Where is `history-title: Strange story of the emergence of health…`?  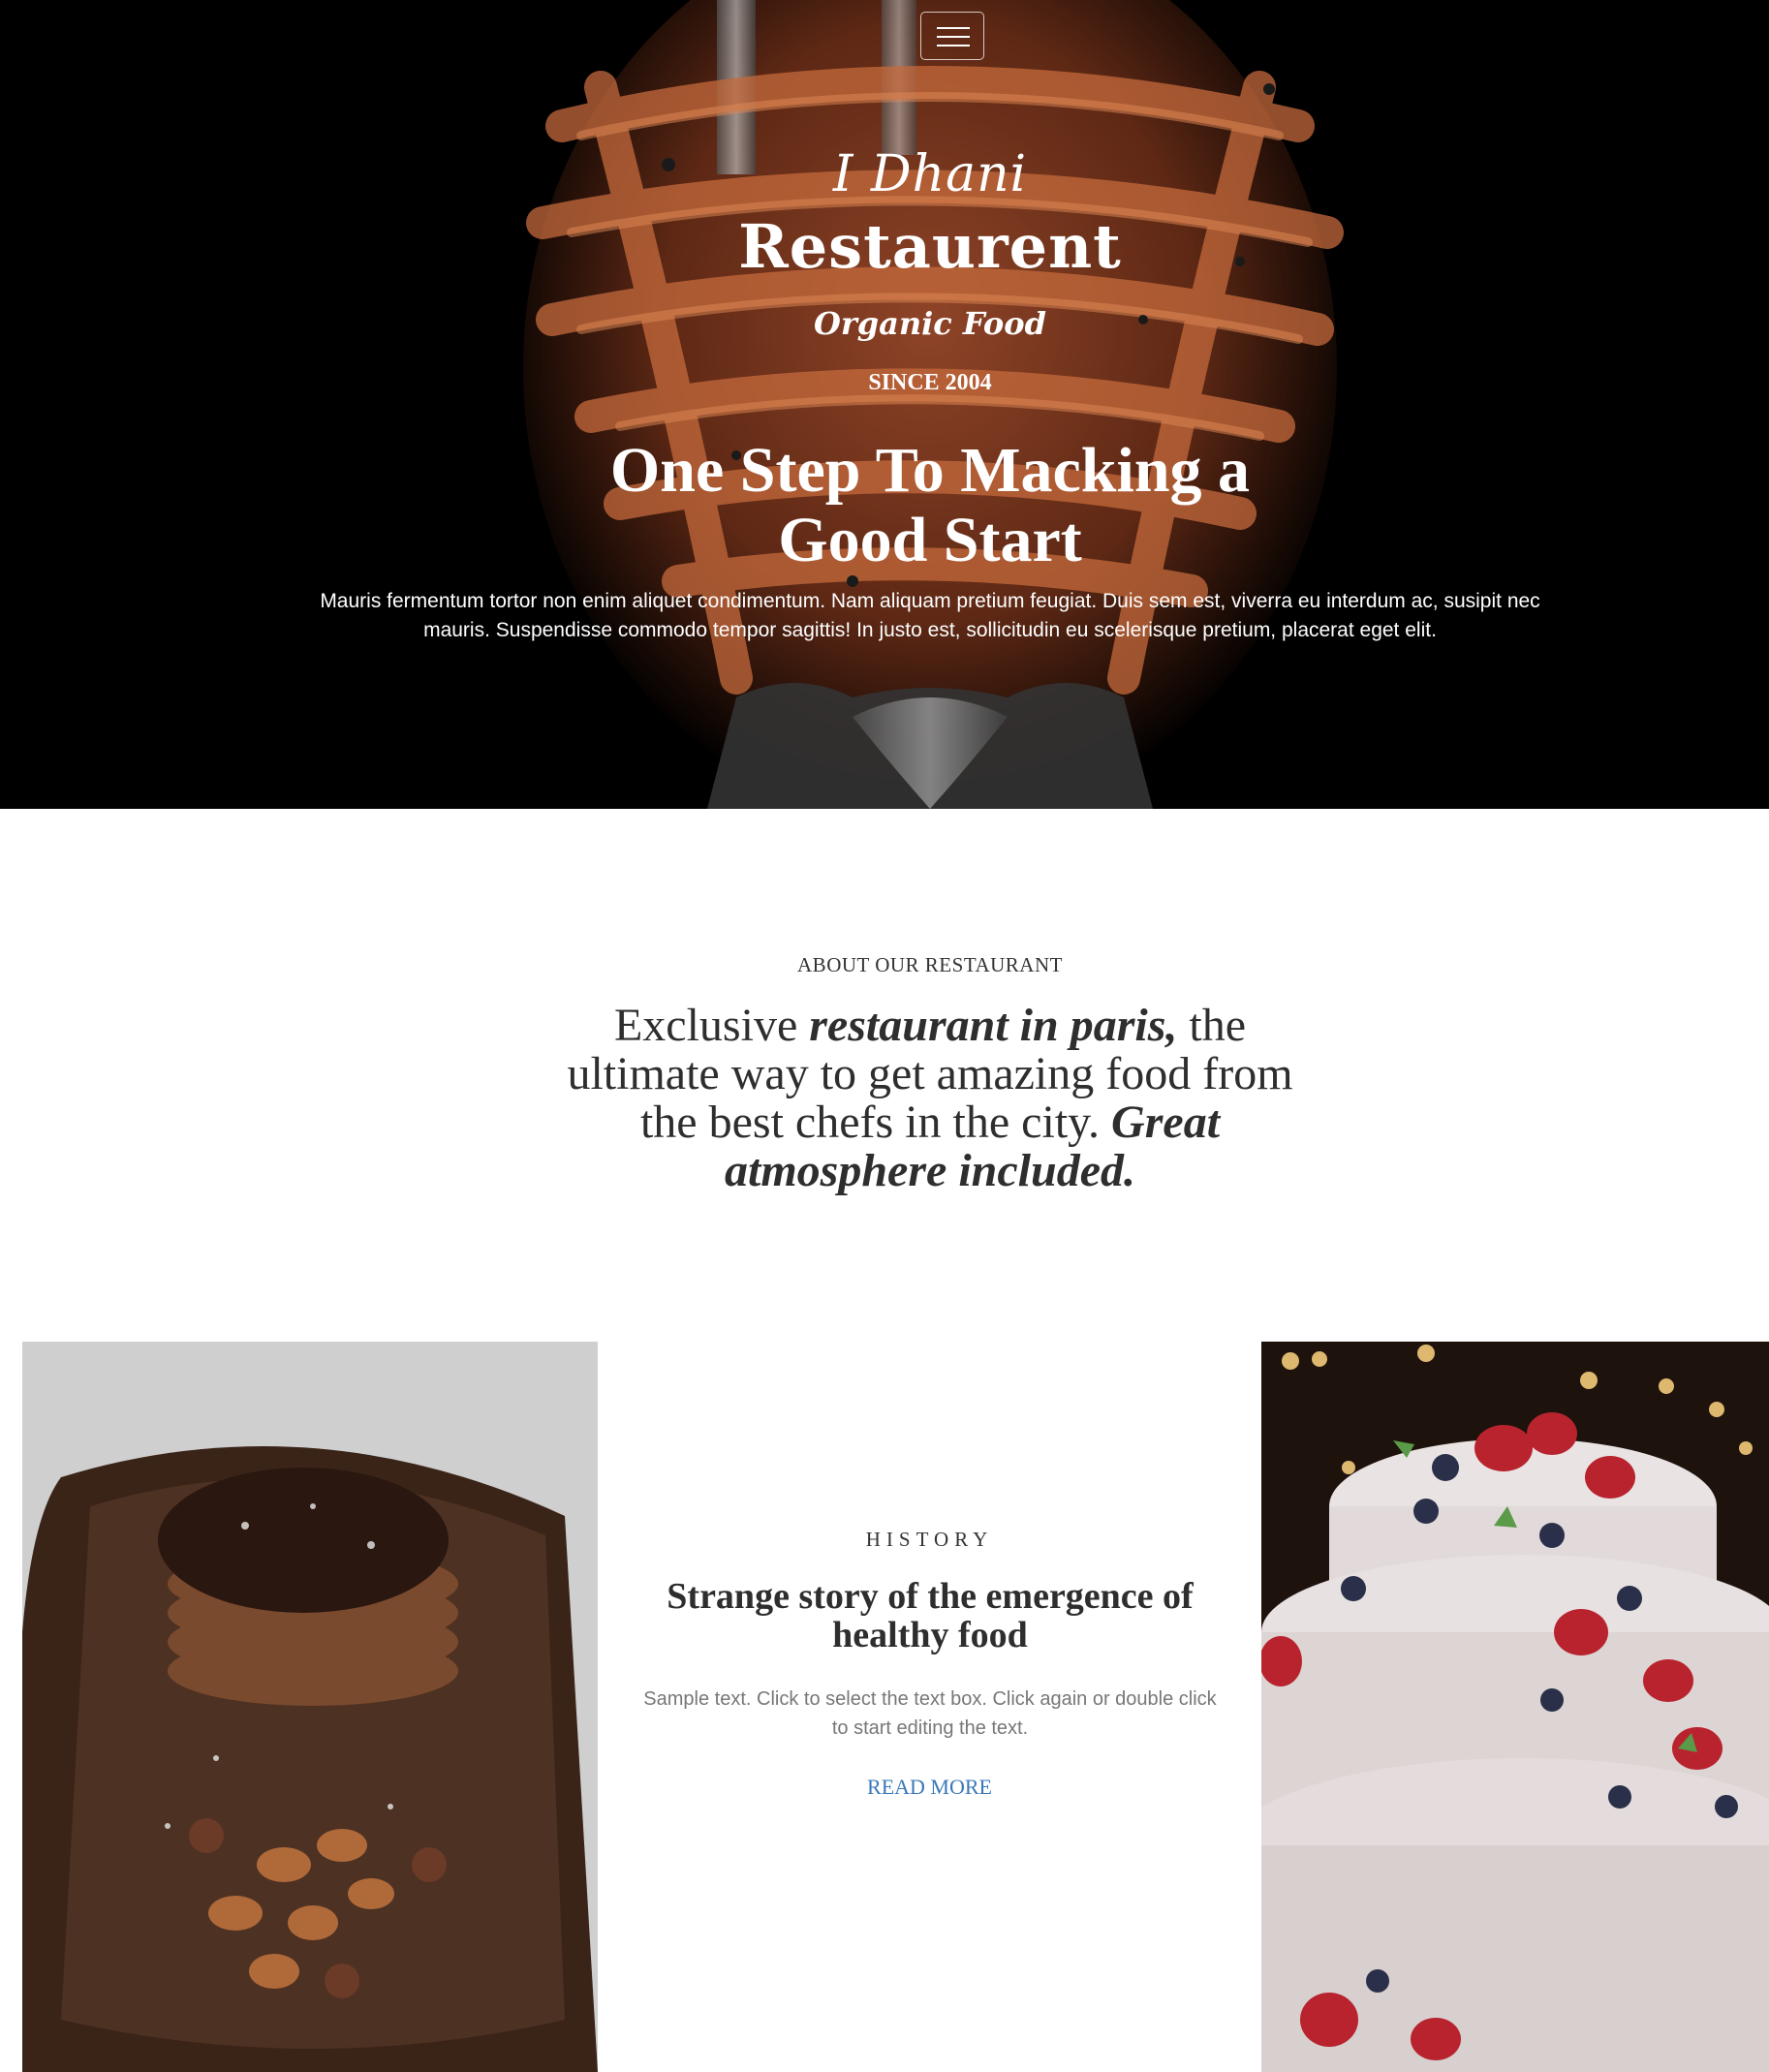
history-title: Strange story of the emergence of health… is located at coordinates (930, 1615).